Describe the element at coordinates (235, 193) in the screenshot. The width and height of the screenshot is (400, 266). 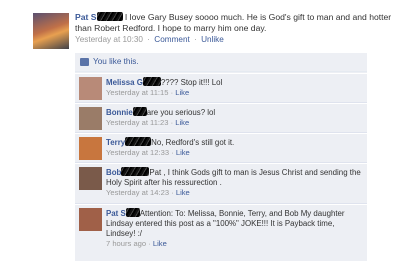
I see `comment-meta: Yesterday at 14:23 · Like` at that location.